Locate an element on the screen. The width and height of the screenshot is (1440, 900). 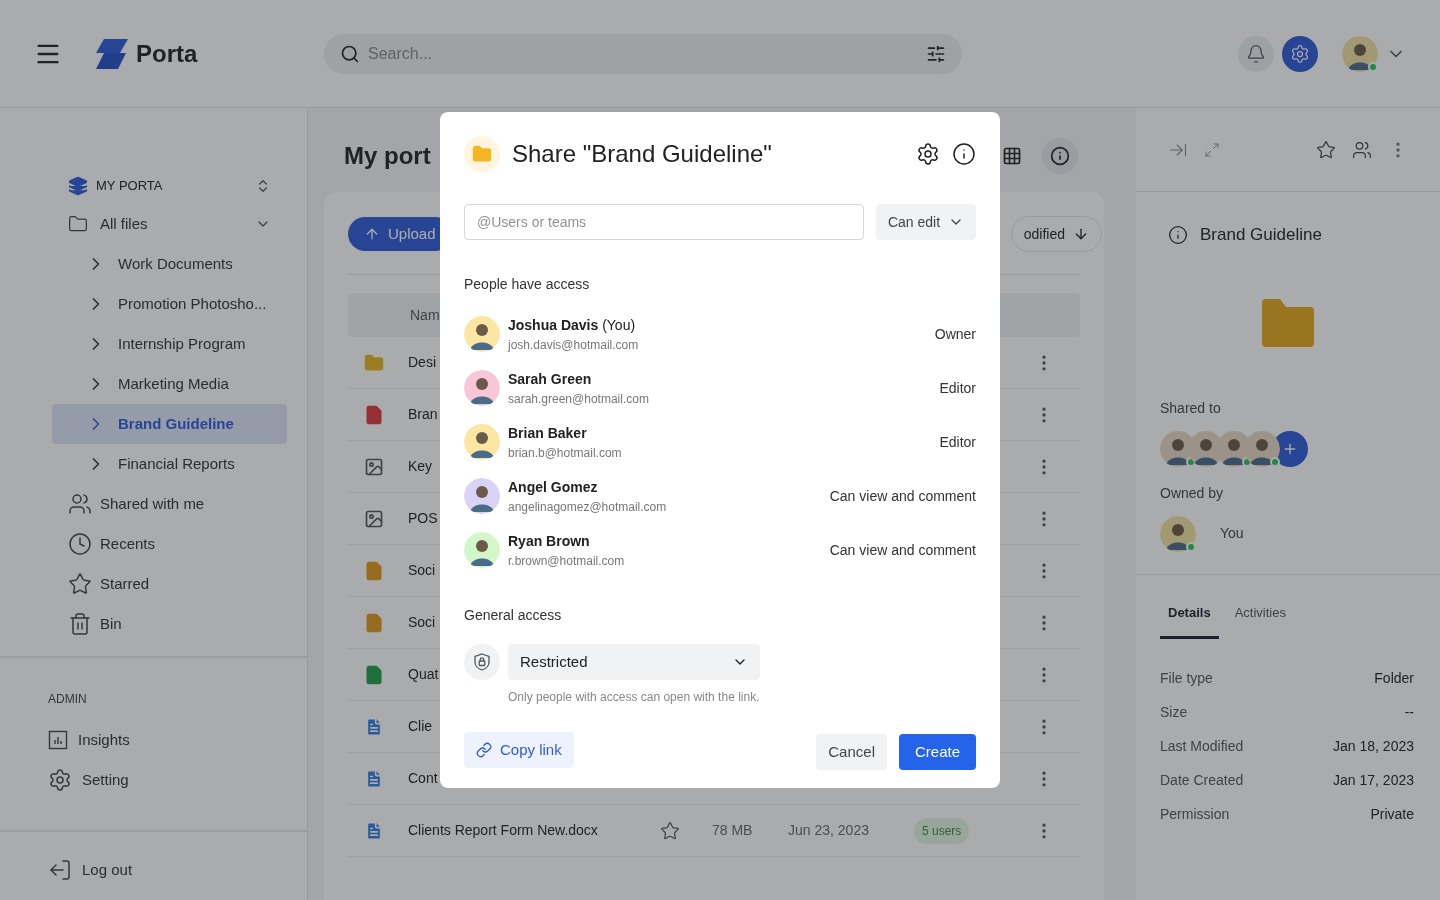
cancel-button: Cancel is located at coordinates (851, 752).